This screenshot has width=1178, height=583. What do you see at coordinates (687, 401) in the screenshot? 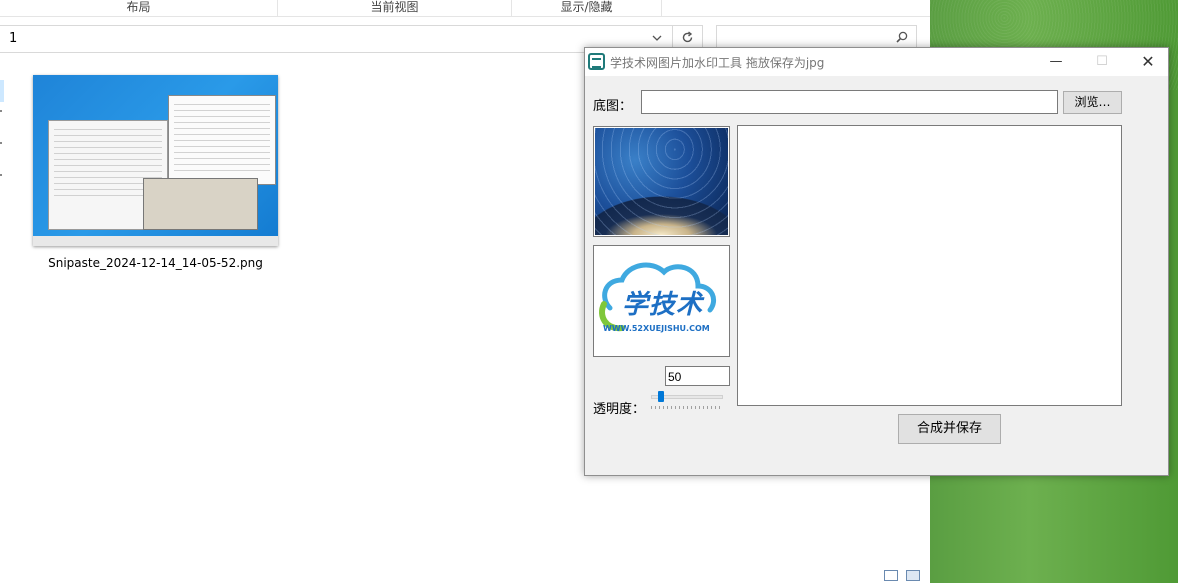
I see `opacity-slider` at bounding box center [687, 401].